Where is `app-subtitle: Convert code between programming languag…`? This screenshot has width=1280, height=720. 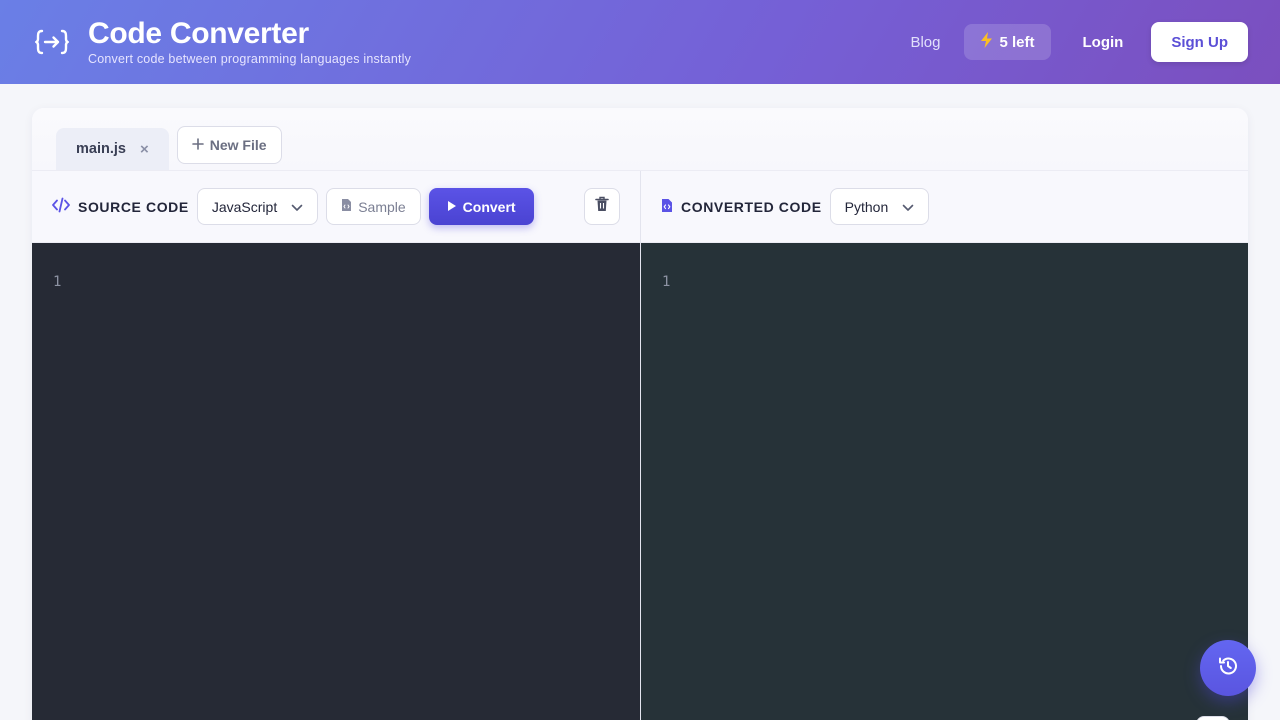 app-subtitle: Convert code between programming languag… is located at coordinates (250, 59).